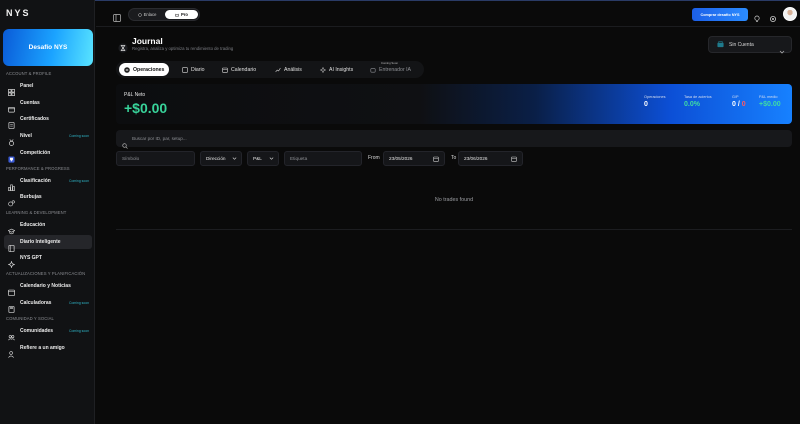  I want to click on certificate-icon, so click(11, 122).